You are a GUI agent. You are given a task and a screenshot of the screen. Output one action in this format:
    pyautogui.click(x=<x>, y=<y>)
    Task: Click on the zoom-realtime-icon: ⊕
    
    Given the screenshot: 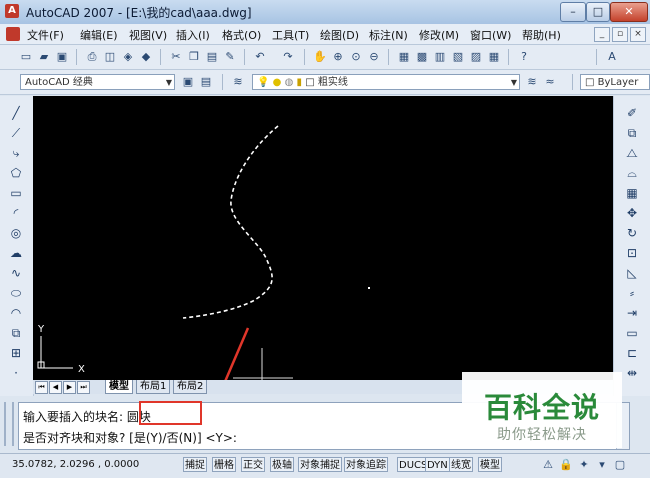 What is the action you would take?
    pyautogui.click(x=338, y=57)
    